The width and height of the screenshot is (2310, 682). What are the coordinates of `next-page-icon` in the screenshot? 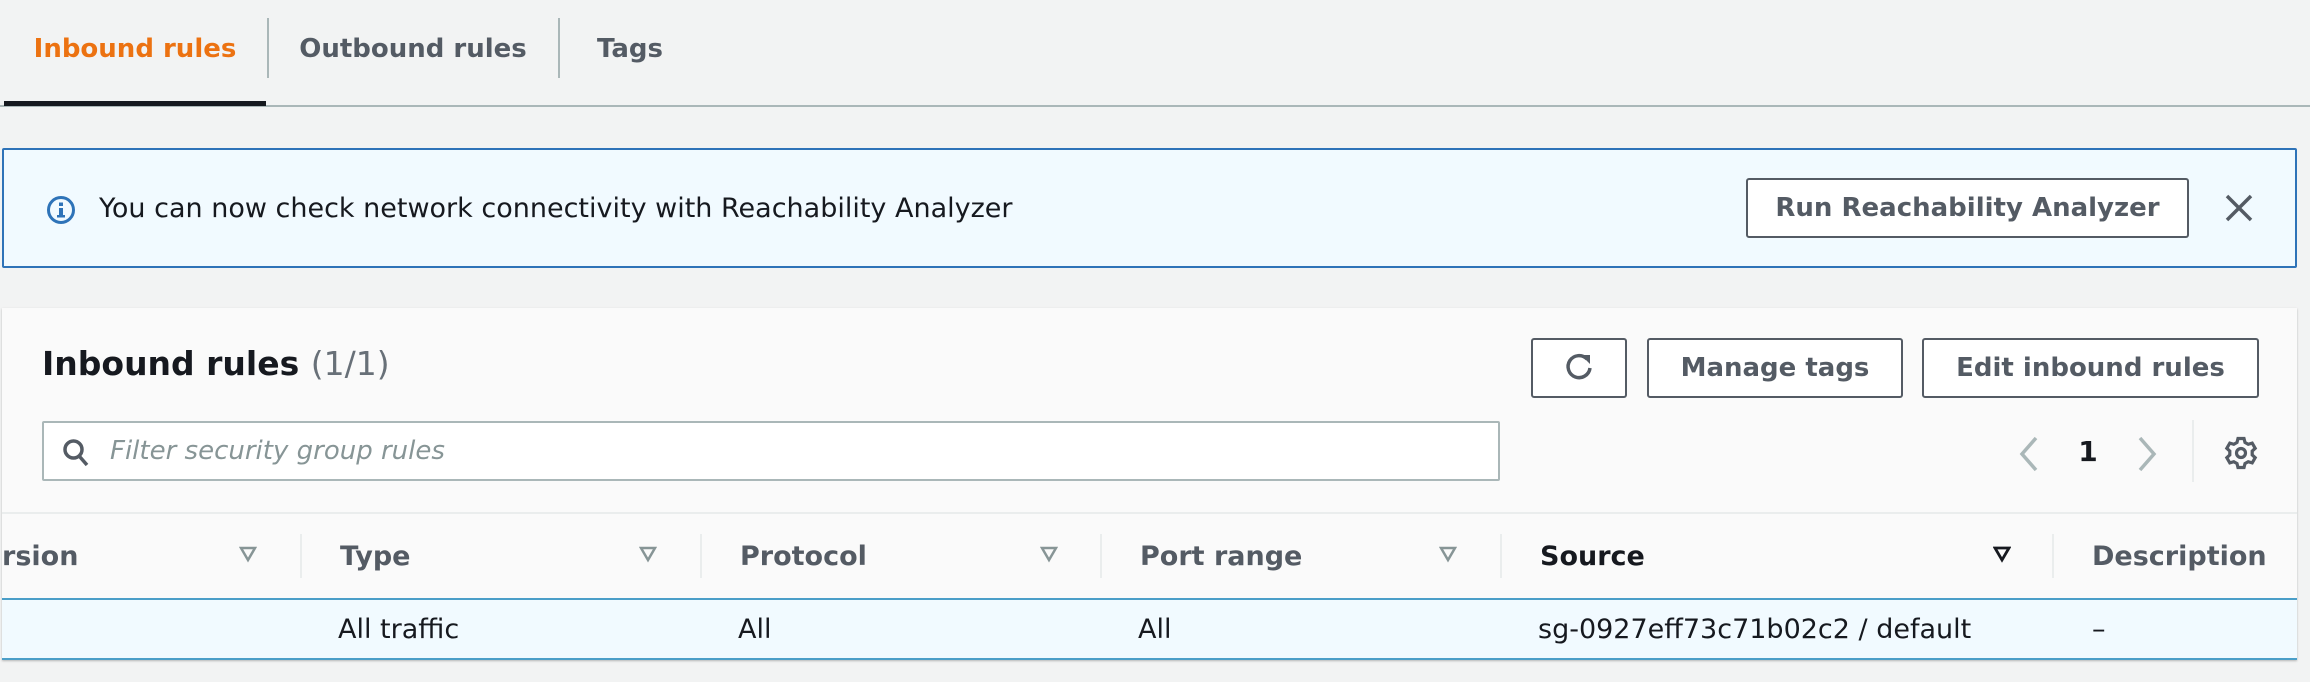 It's located at (2147, 454).